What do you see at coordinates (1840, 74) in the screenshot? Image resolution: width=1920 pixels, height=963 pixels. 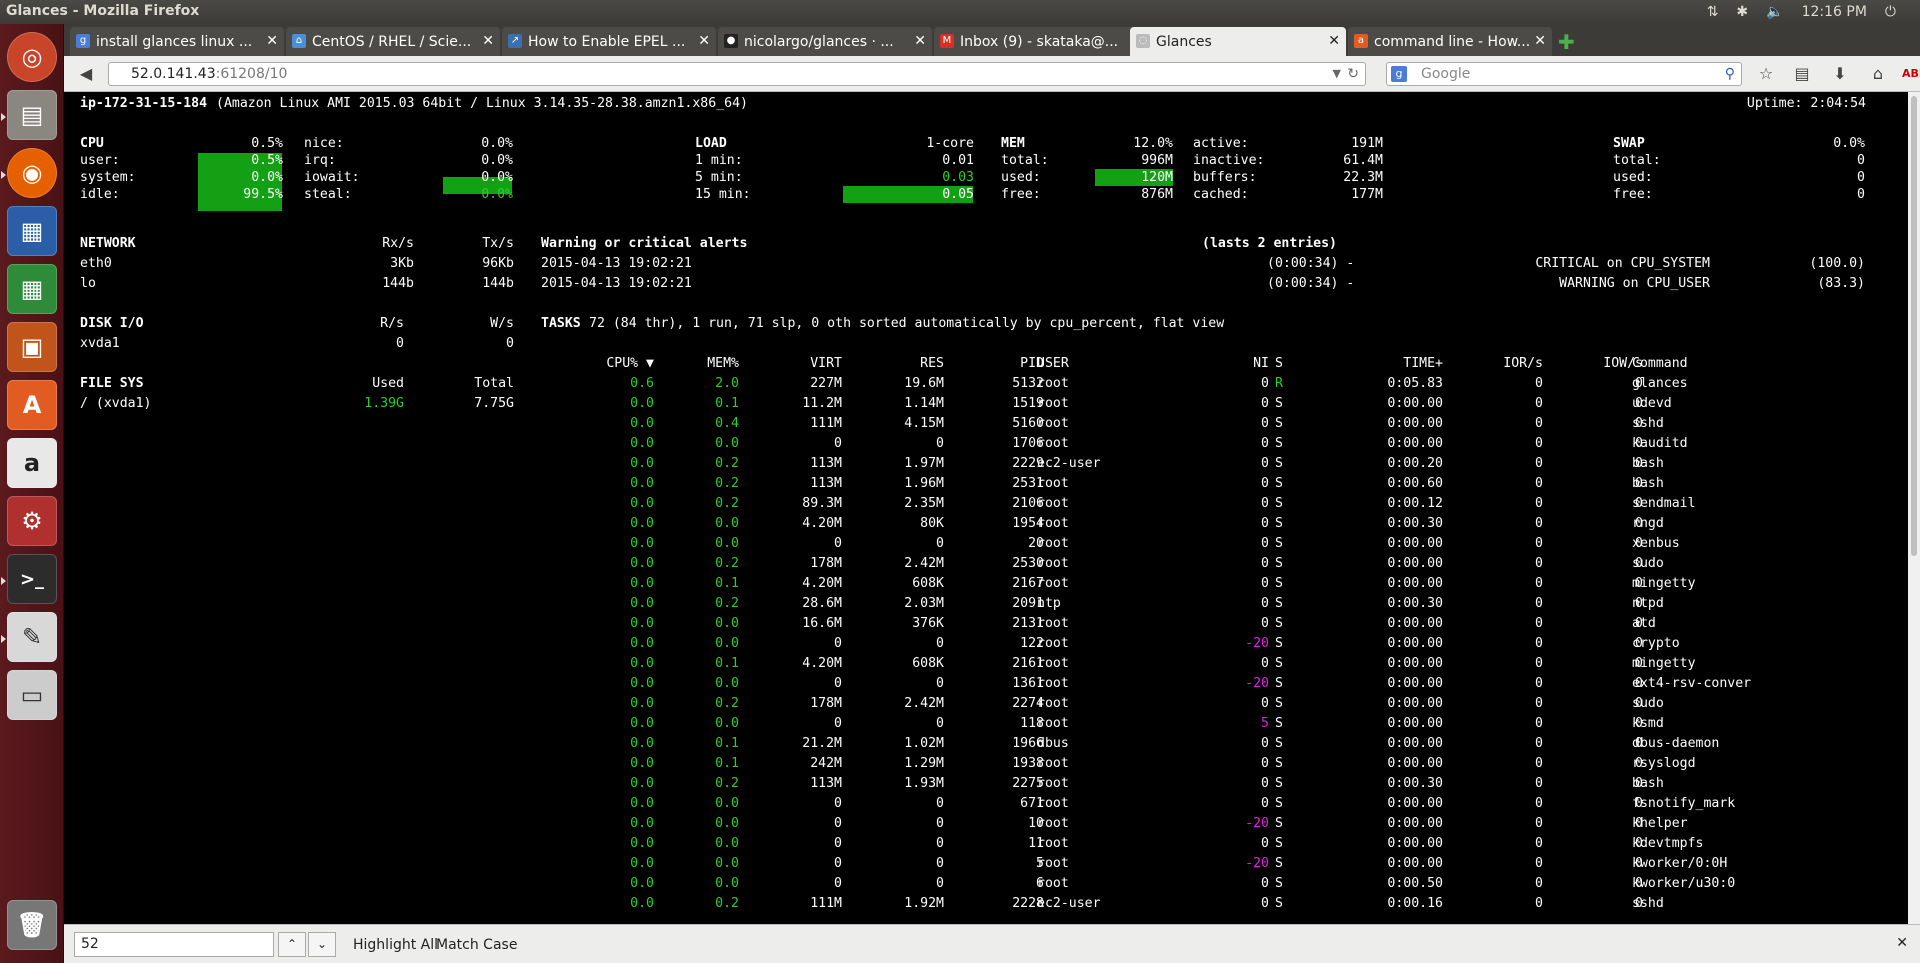 I see `download-icon: ⬇` at bounding box center [1840, 74].